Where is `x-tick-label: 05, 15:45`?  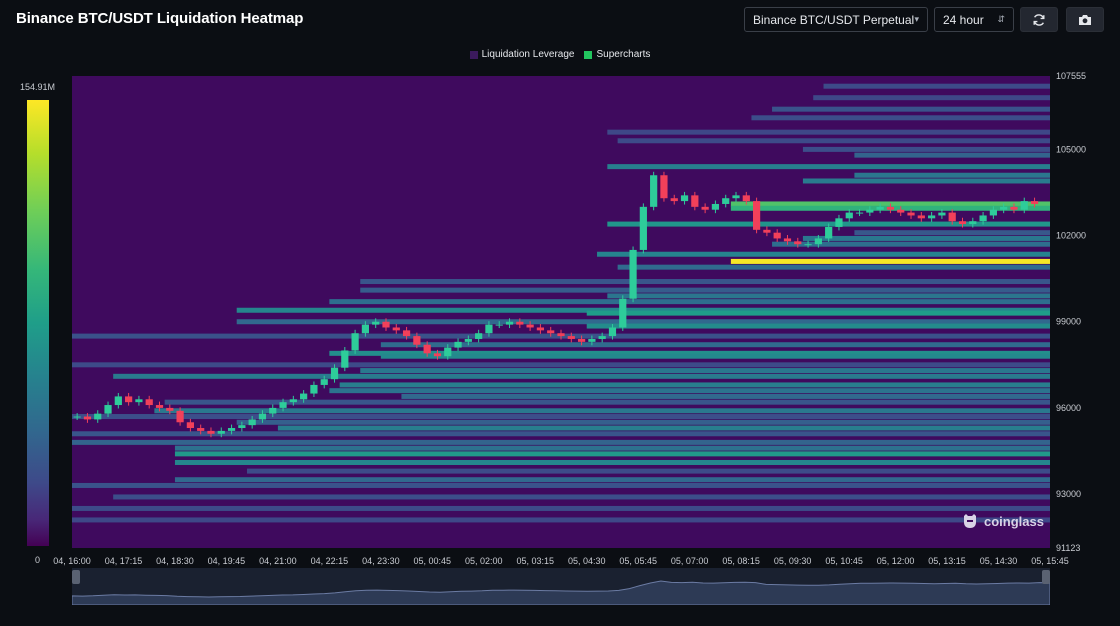
x-tick-label: 05, 15:45 is located at coordinates (1050, 561).